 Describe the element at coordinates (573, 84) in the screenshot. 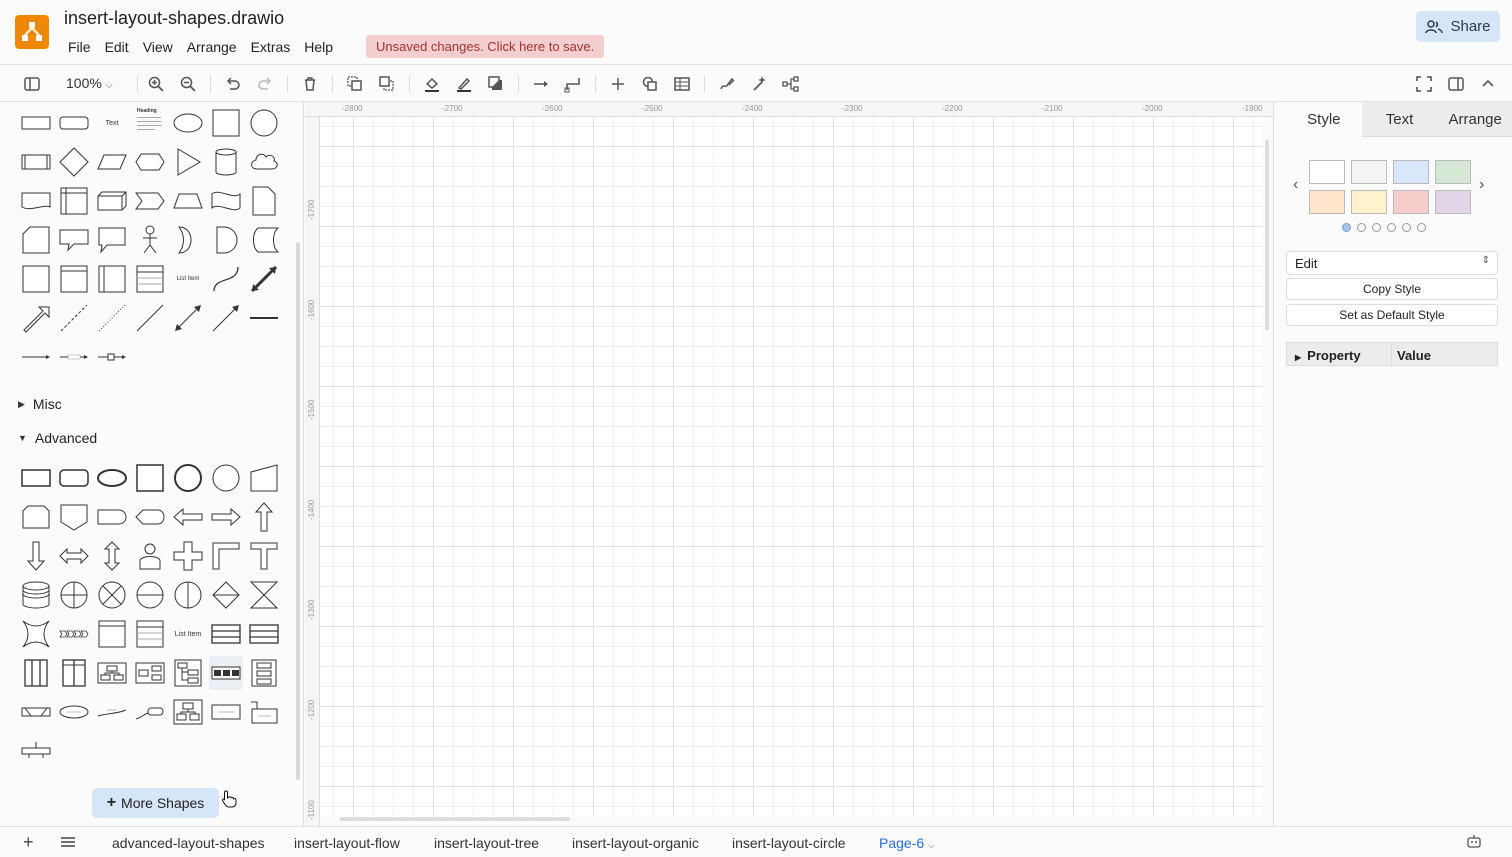

I see `waypoints-icon` at that location.